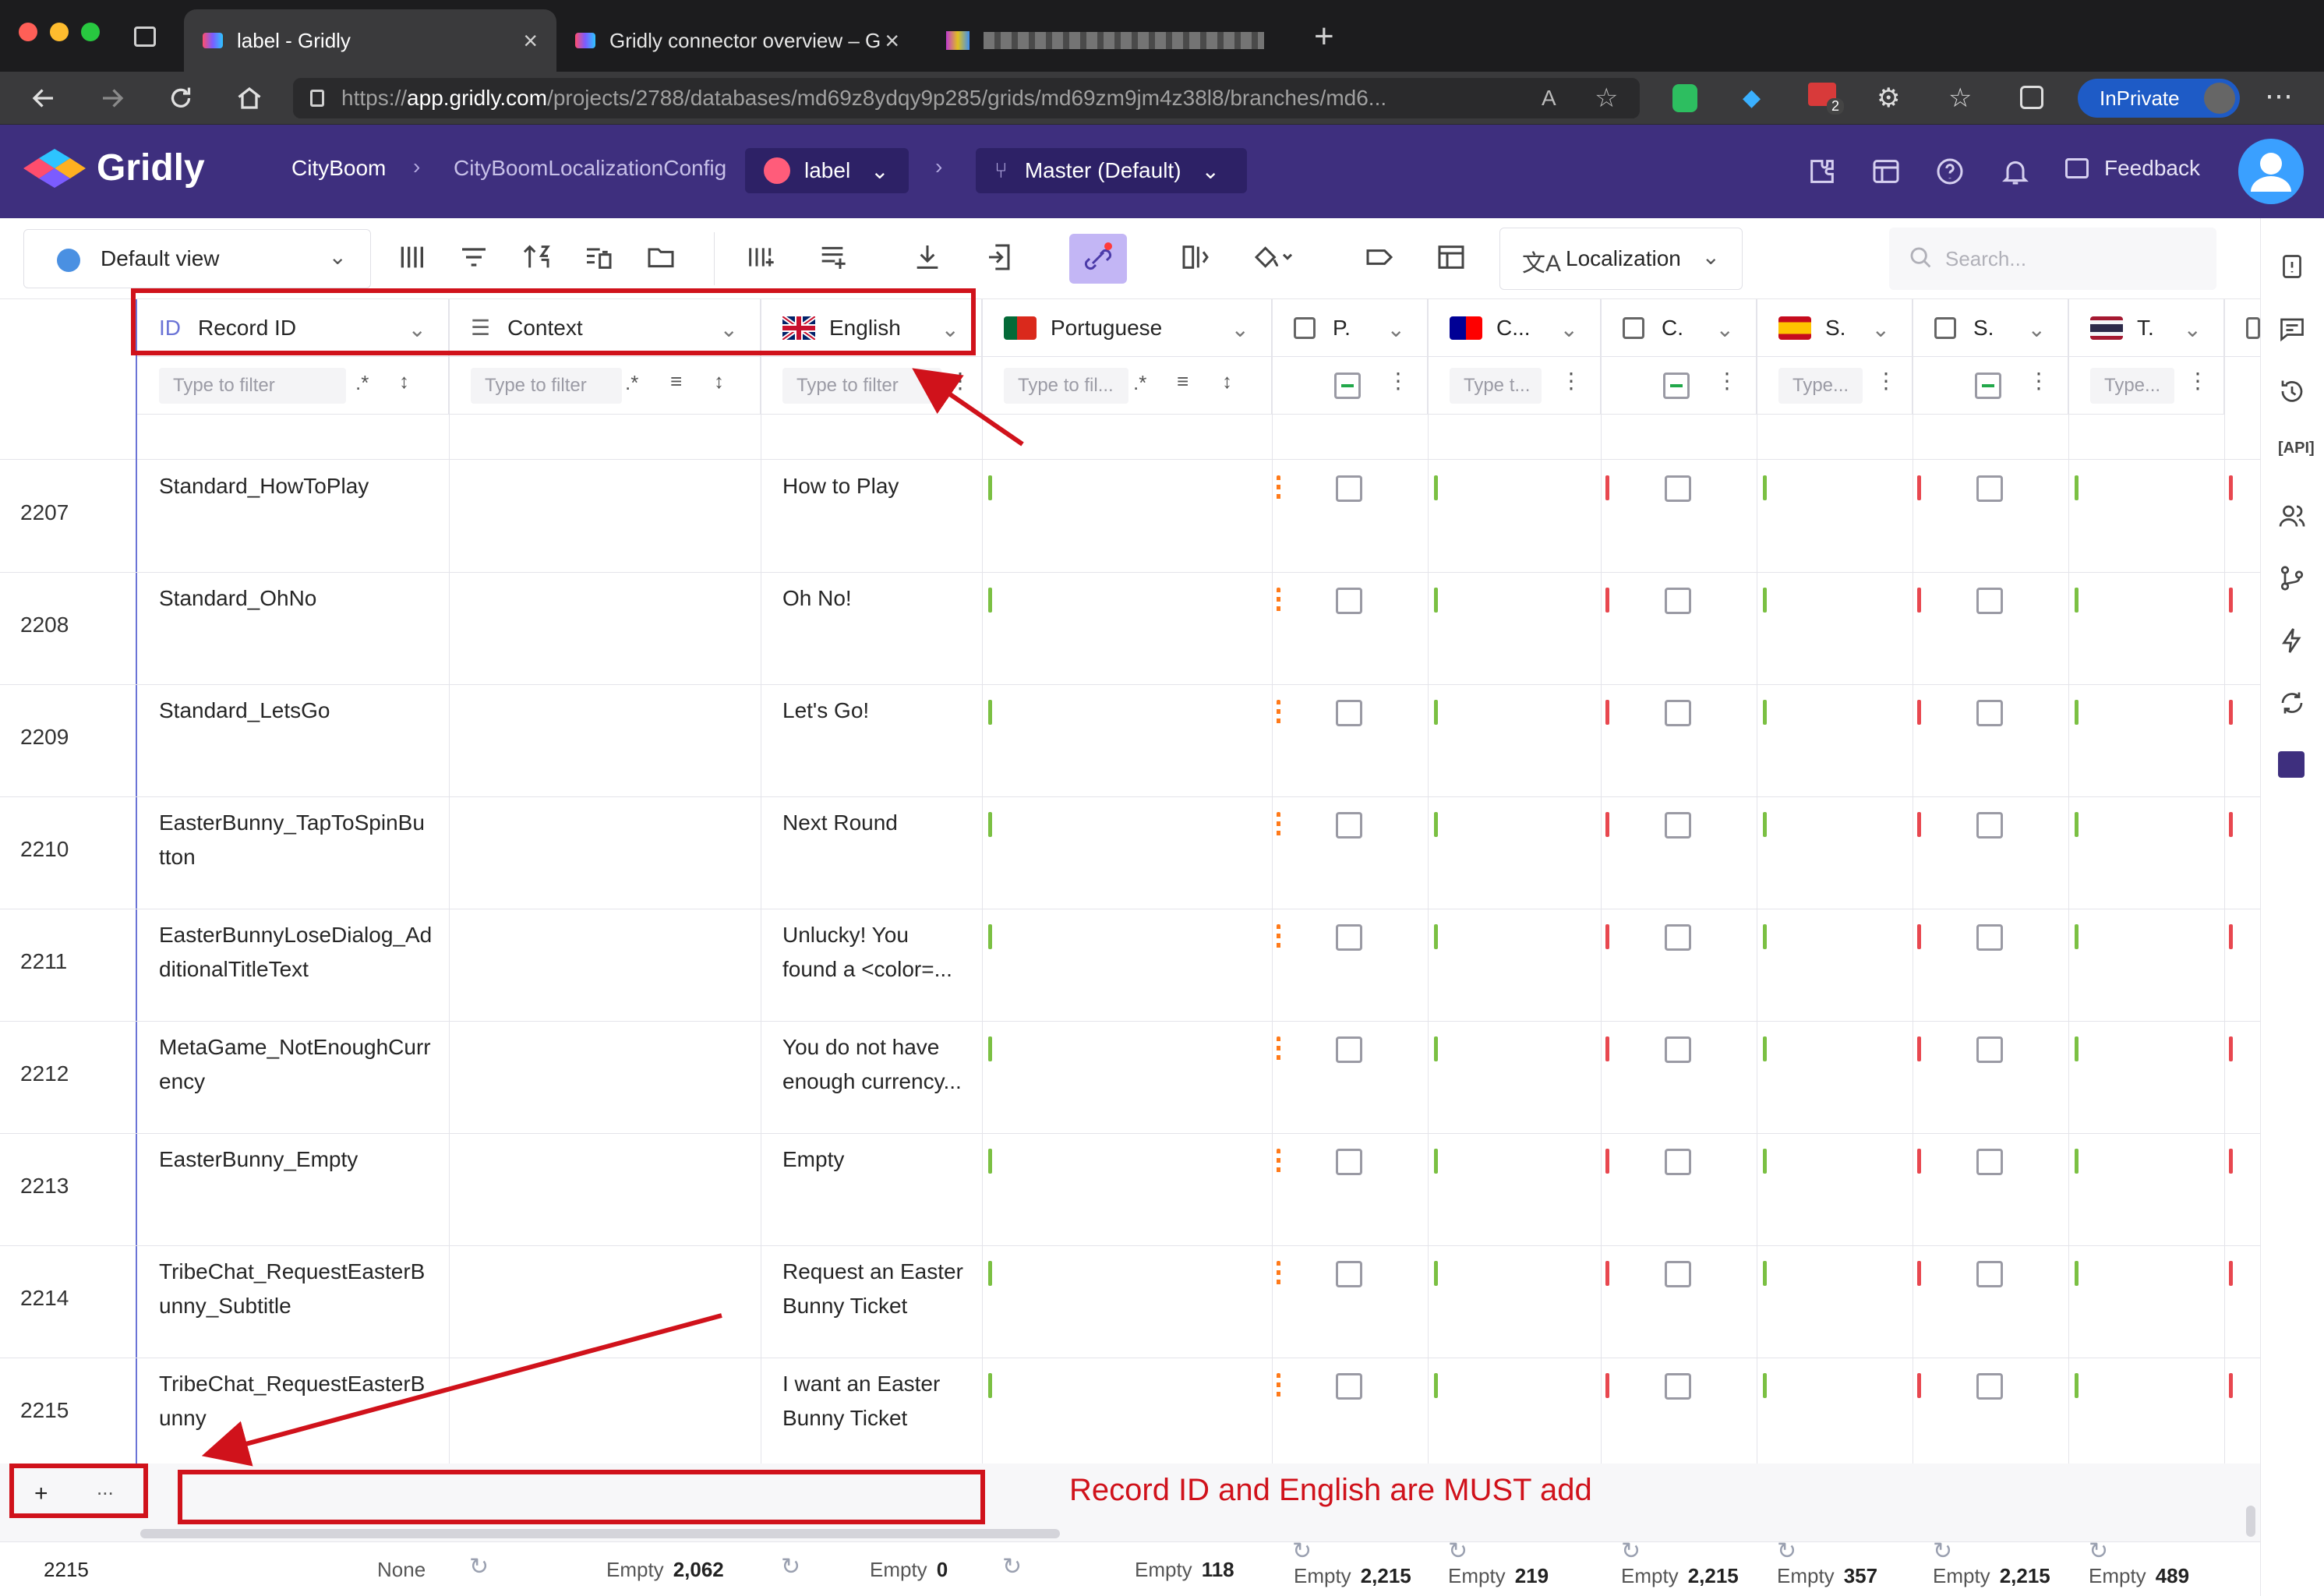 Image resolution: width=2324 pixels, height=1596 pixels. I want to click on gridly-logo: Gridly, so click(114, 168).